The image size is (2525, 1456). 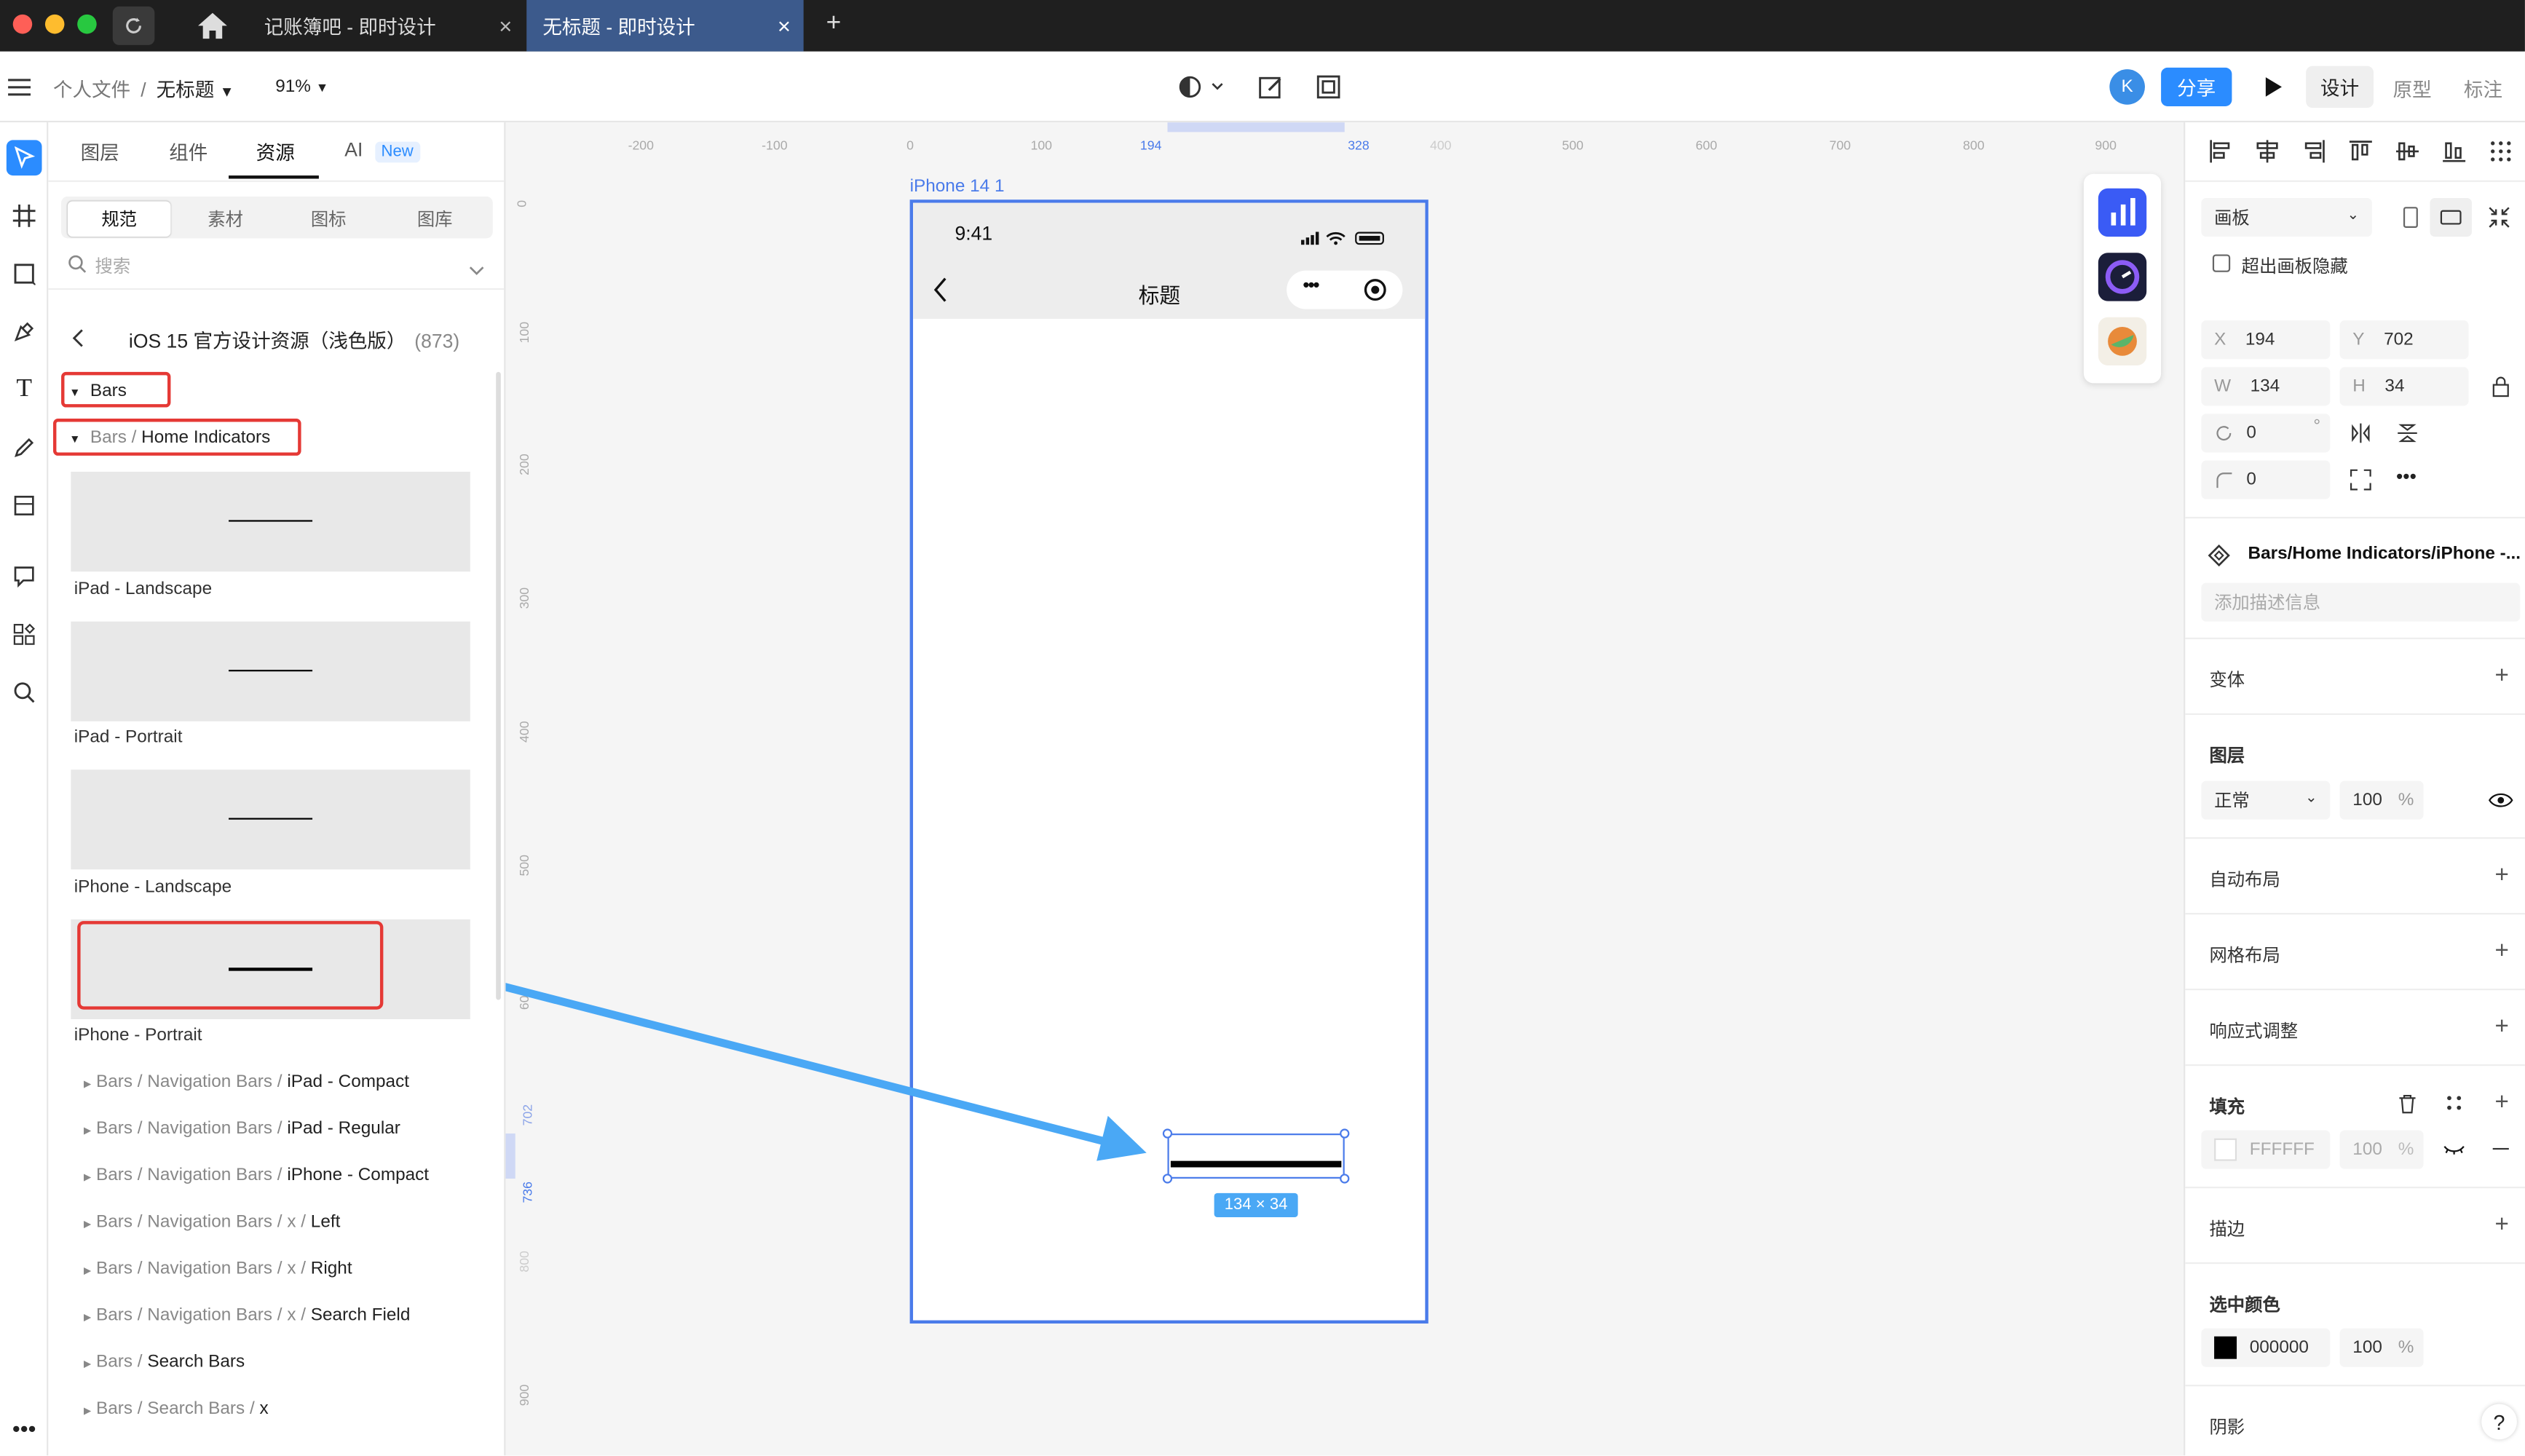 What do you see at coordinates (270, 522) in the screenshot?
I see `component-thumb-ipad-landscape` at bounding box center [270, 522].